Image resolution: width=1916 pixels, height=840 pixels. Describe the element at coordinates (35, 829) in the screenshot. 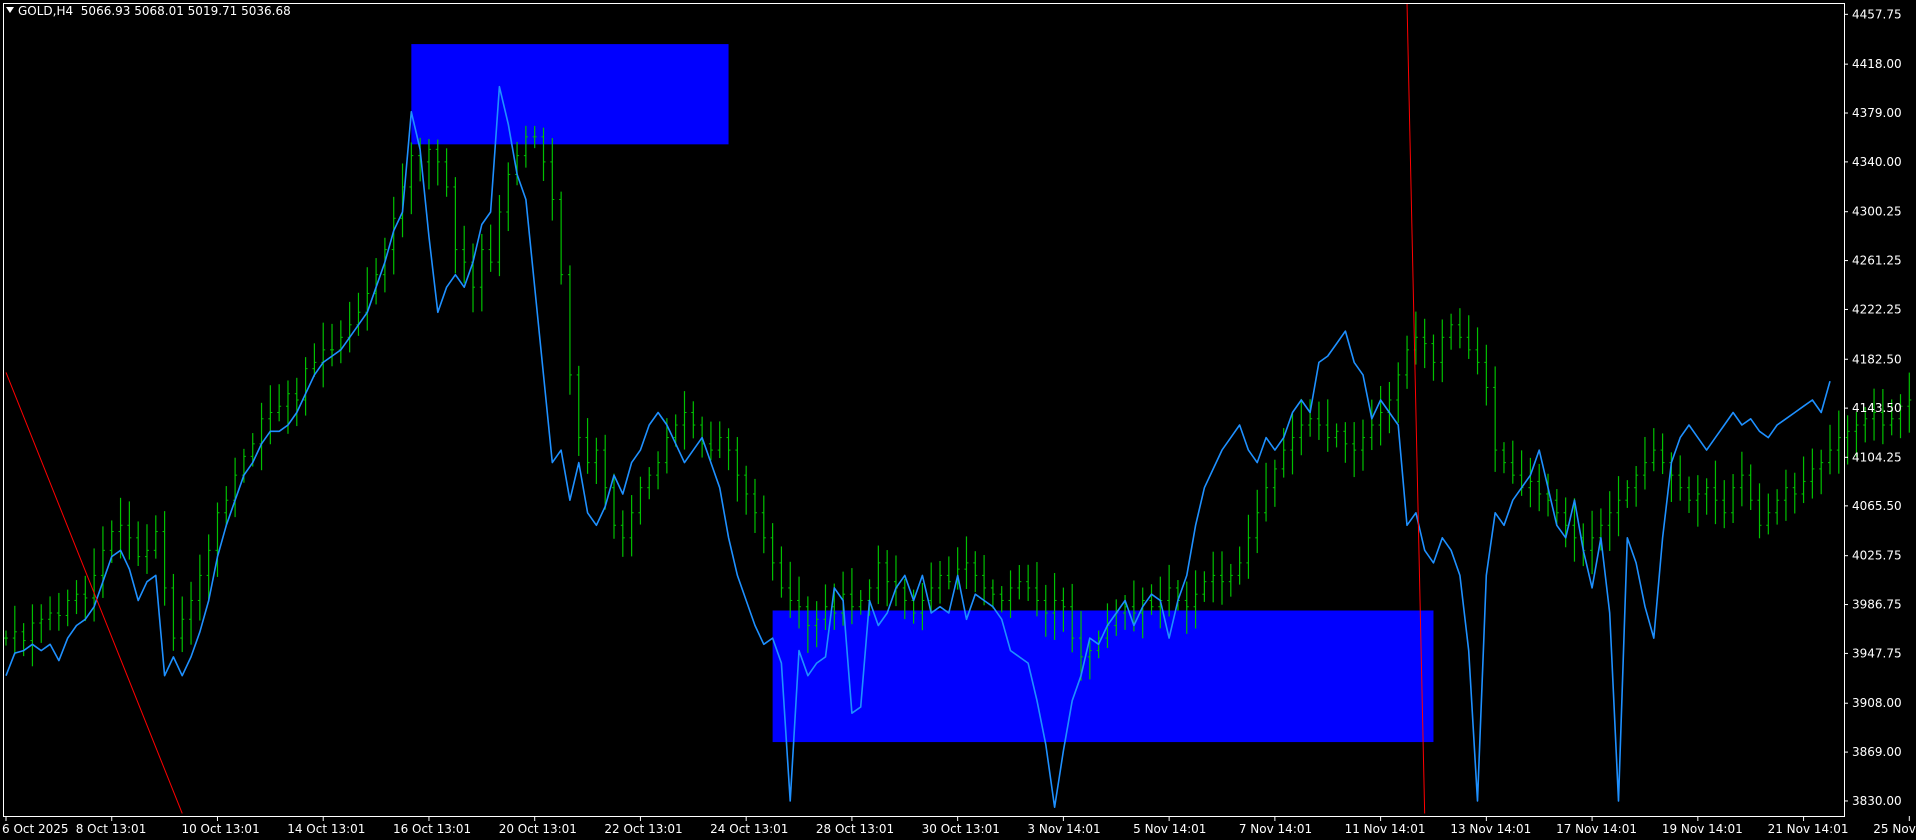

I see `x-tick-label: 6 Oct 2025` at that location.